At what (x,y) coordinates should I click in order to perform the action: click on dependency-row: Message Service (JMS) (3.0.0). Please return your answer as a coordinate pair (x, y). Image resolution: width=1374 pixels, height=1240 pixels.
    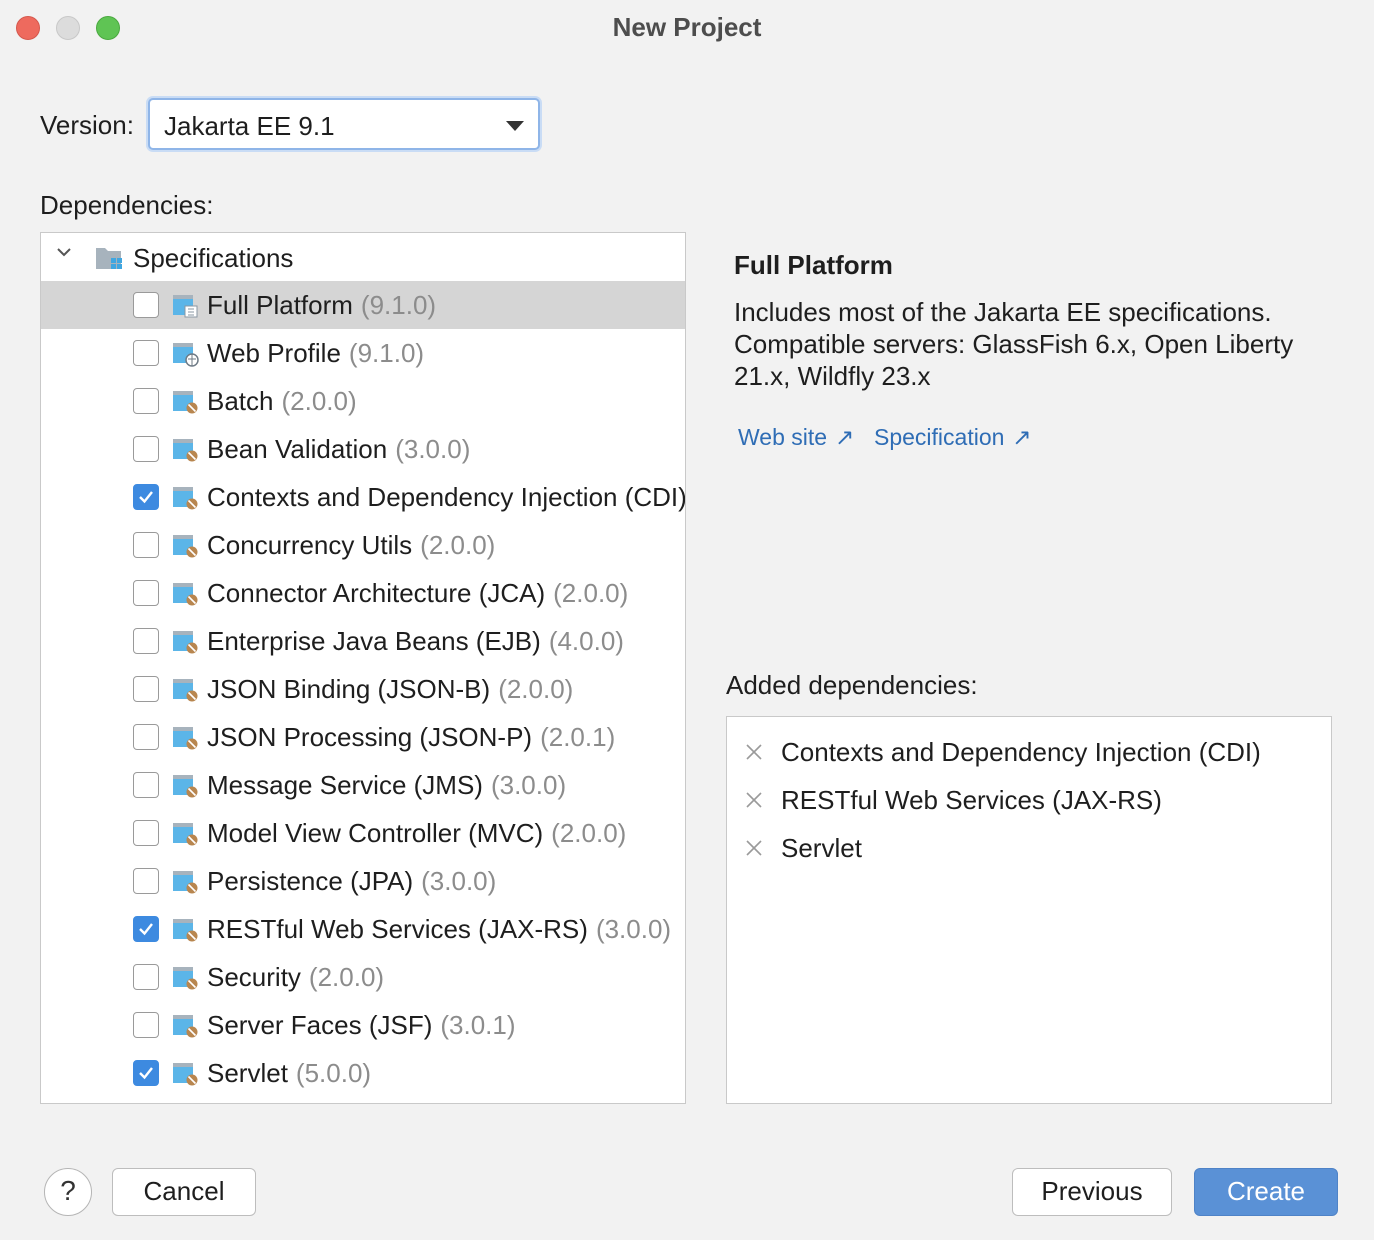
    Looking at the image, I should click on (363, 785).